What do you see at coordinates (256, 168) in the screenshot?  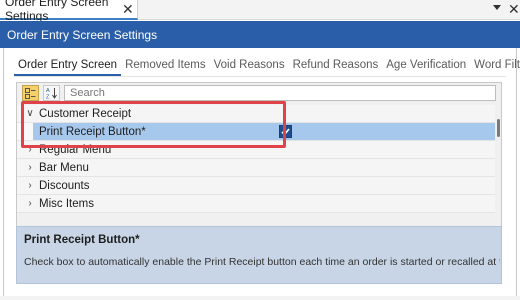 I see `category-bar-menu: › Bar Menu` at bounding box center [256, 168].